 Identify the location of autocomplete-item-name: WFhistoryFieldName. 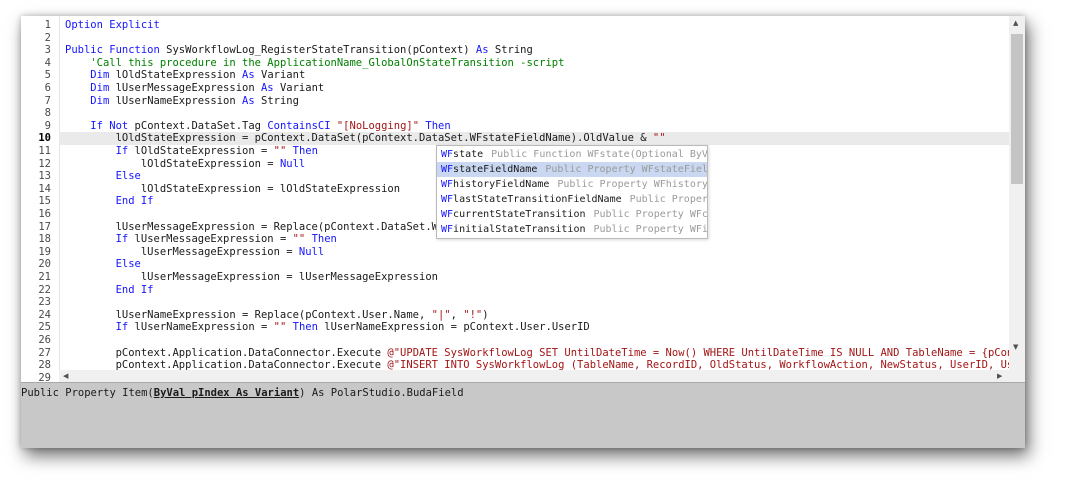
(493, 184).